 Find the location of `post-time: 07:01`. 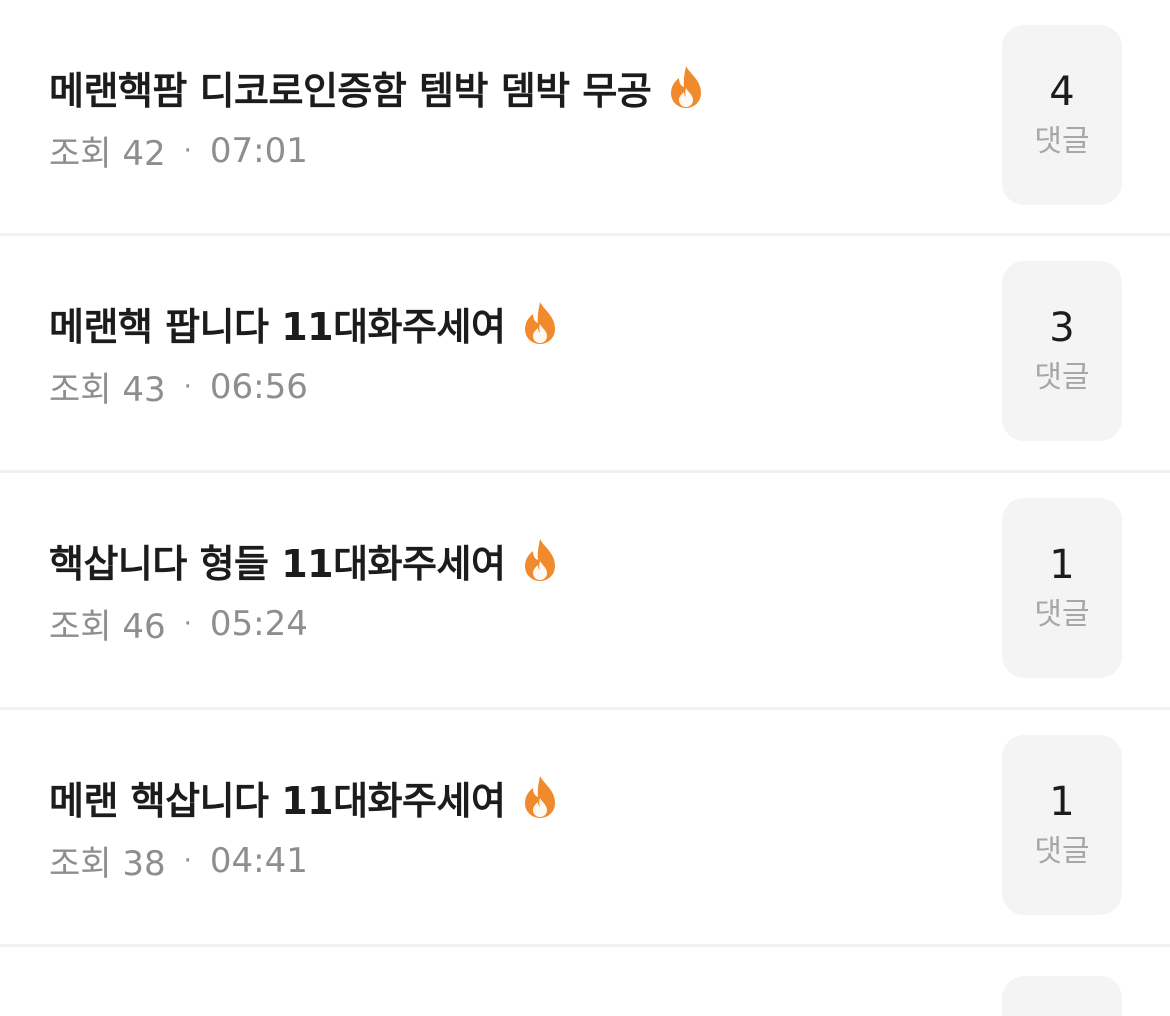

post-time: 07:01 is located at coordinates (258, 150).